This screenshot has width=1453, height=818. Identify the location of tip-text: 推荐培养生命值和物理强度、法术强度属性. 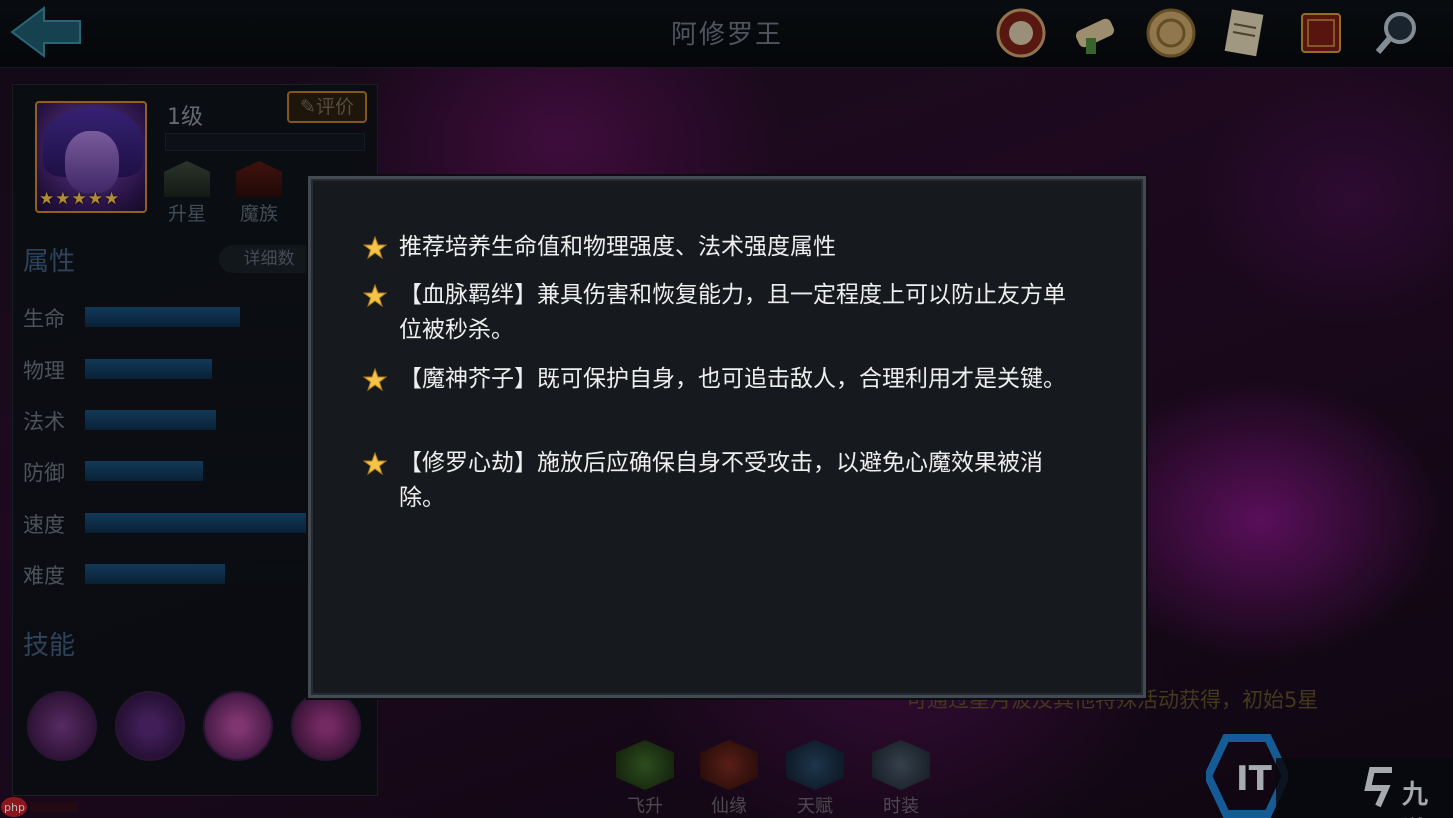
(617, 247).